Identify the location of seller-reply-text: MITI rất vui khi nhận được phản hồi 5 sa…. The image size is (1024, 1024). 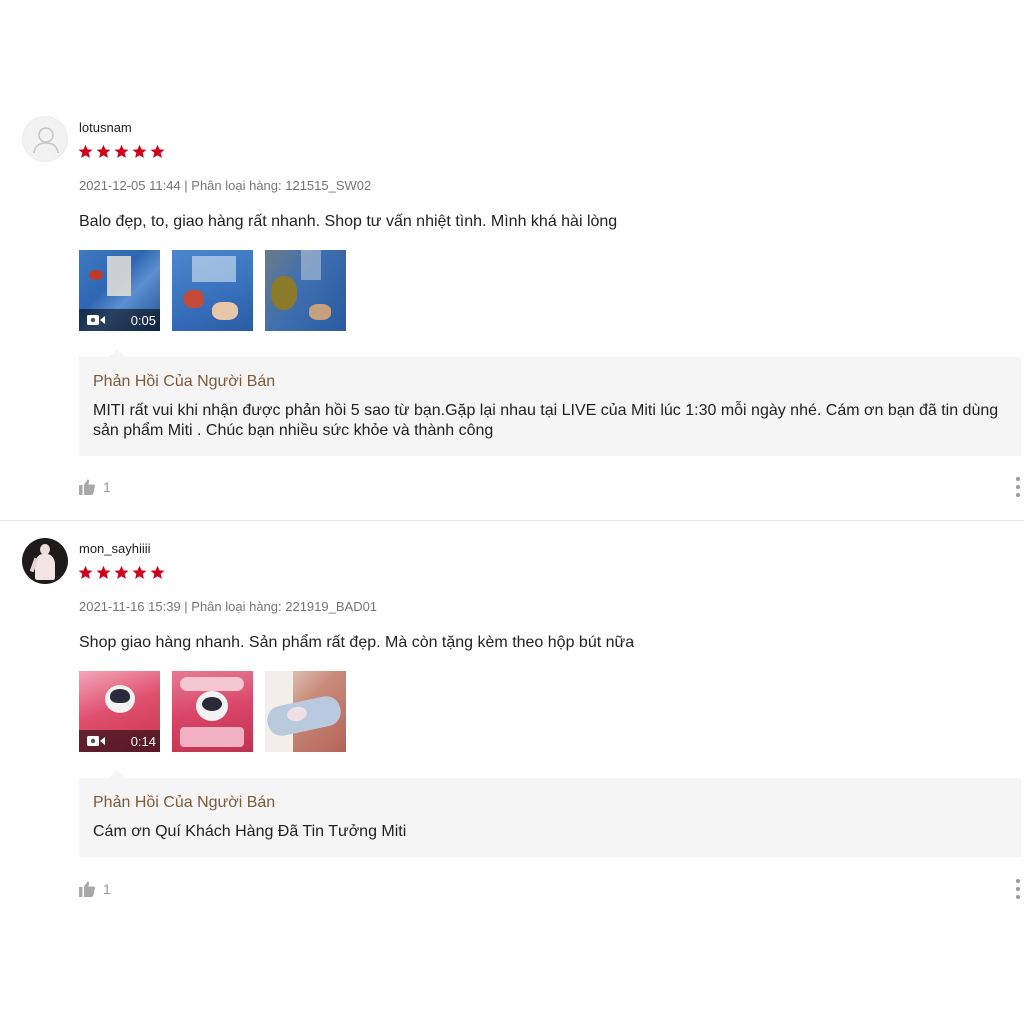
(546, 420).